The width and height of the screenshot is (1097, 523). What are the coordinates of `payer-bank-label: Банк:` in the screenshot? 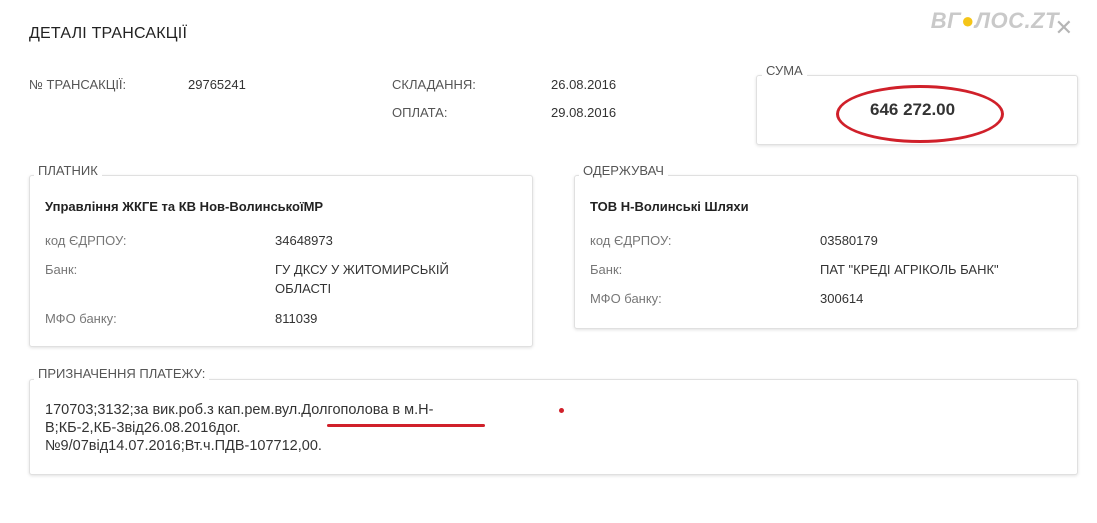 It's located at (61, 269).